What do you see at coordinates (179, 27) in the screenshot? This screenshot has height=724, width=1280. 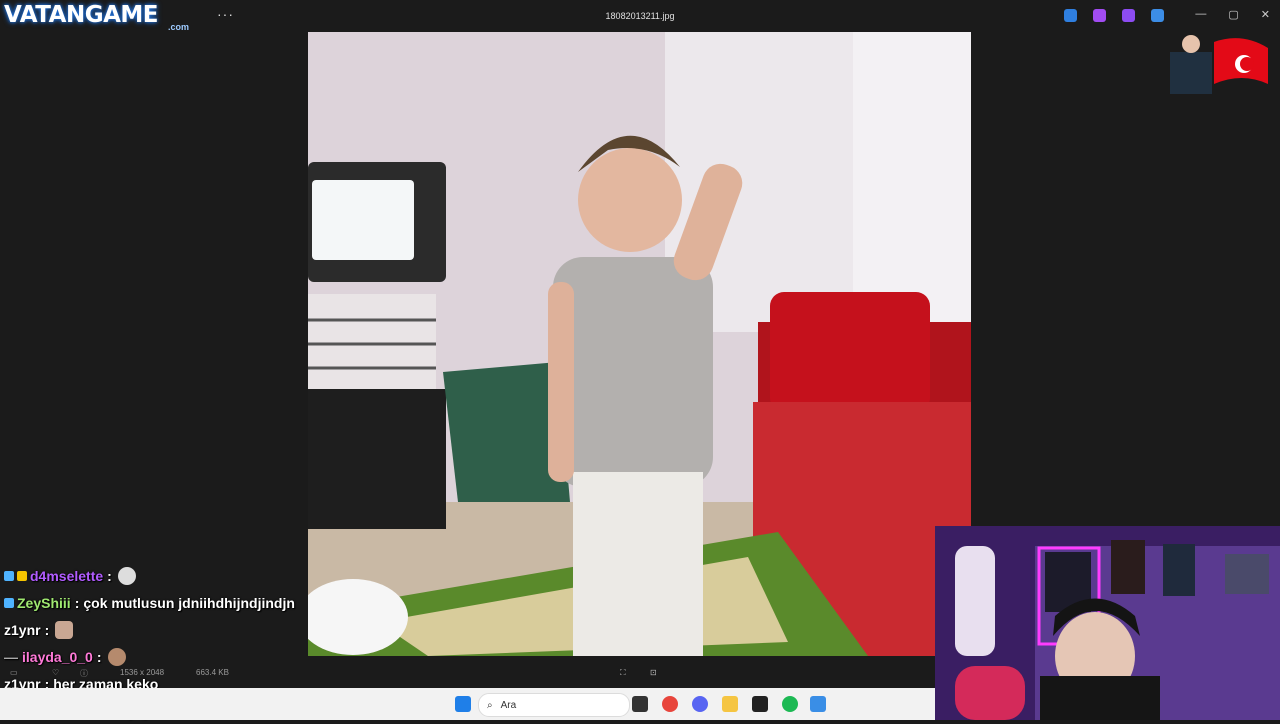 I see `logo-domain: .com` at bounding box center [179, 27].